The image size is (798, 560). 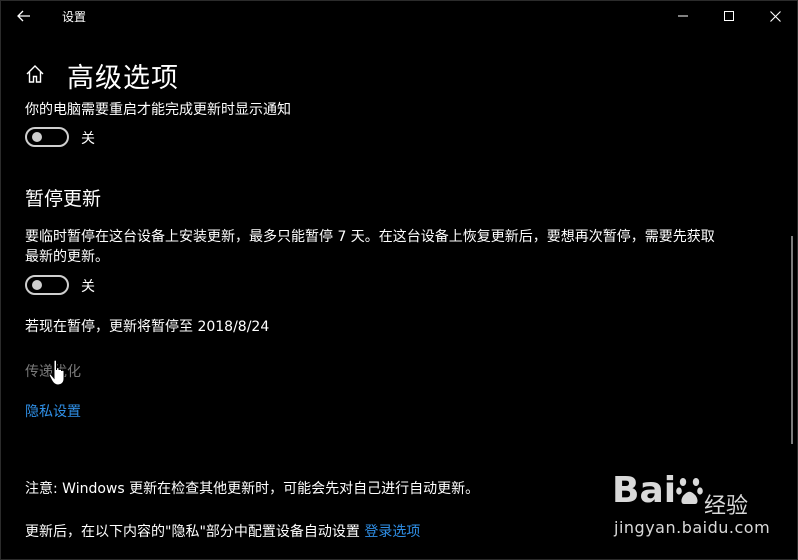 What do you see at coordinates (123, 78) in the screenshot?
I see `page-title: 高级选项` at bounding box center [123, 78].